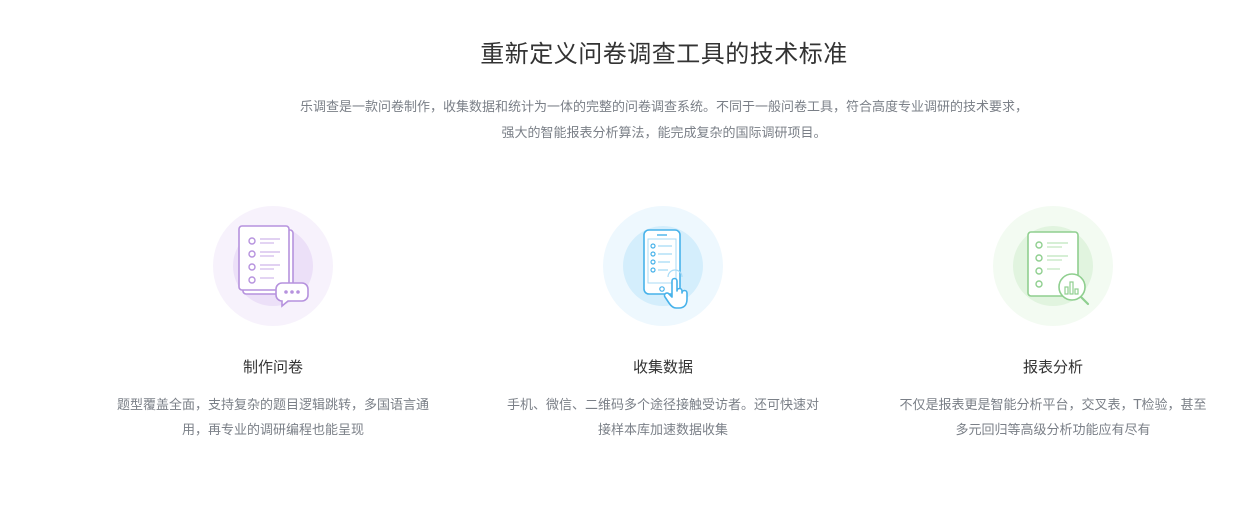 The image size is (1240, 516). Describe the element at coordinates (662, 418) in the screenshot. I see `feature-description: 手机、微信、二维码多个途径接触受访者。还可快速对接样本库加速数据收集` at that location.